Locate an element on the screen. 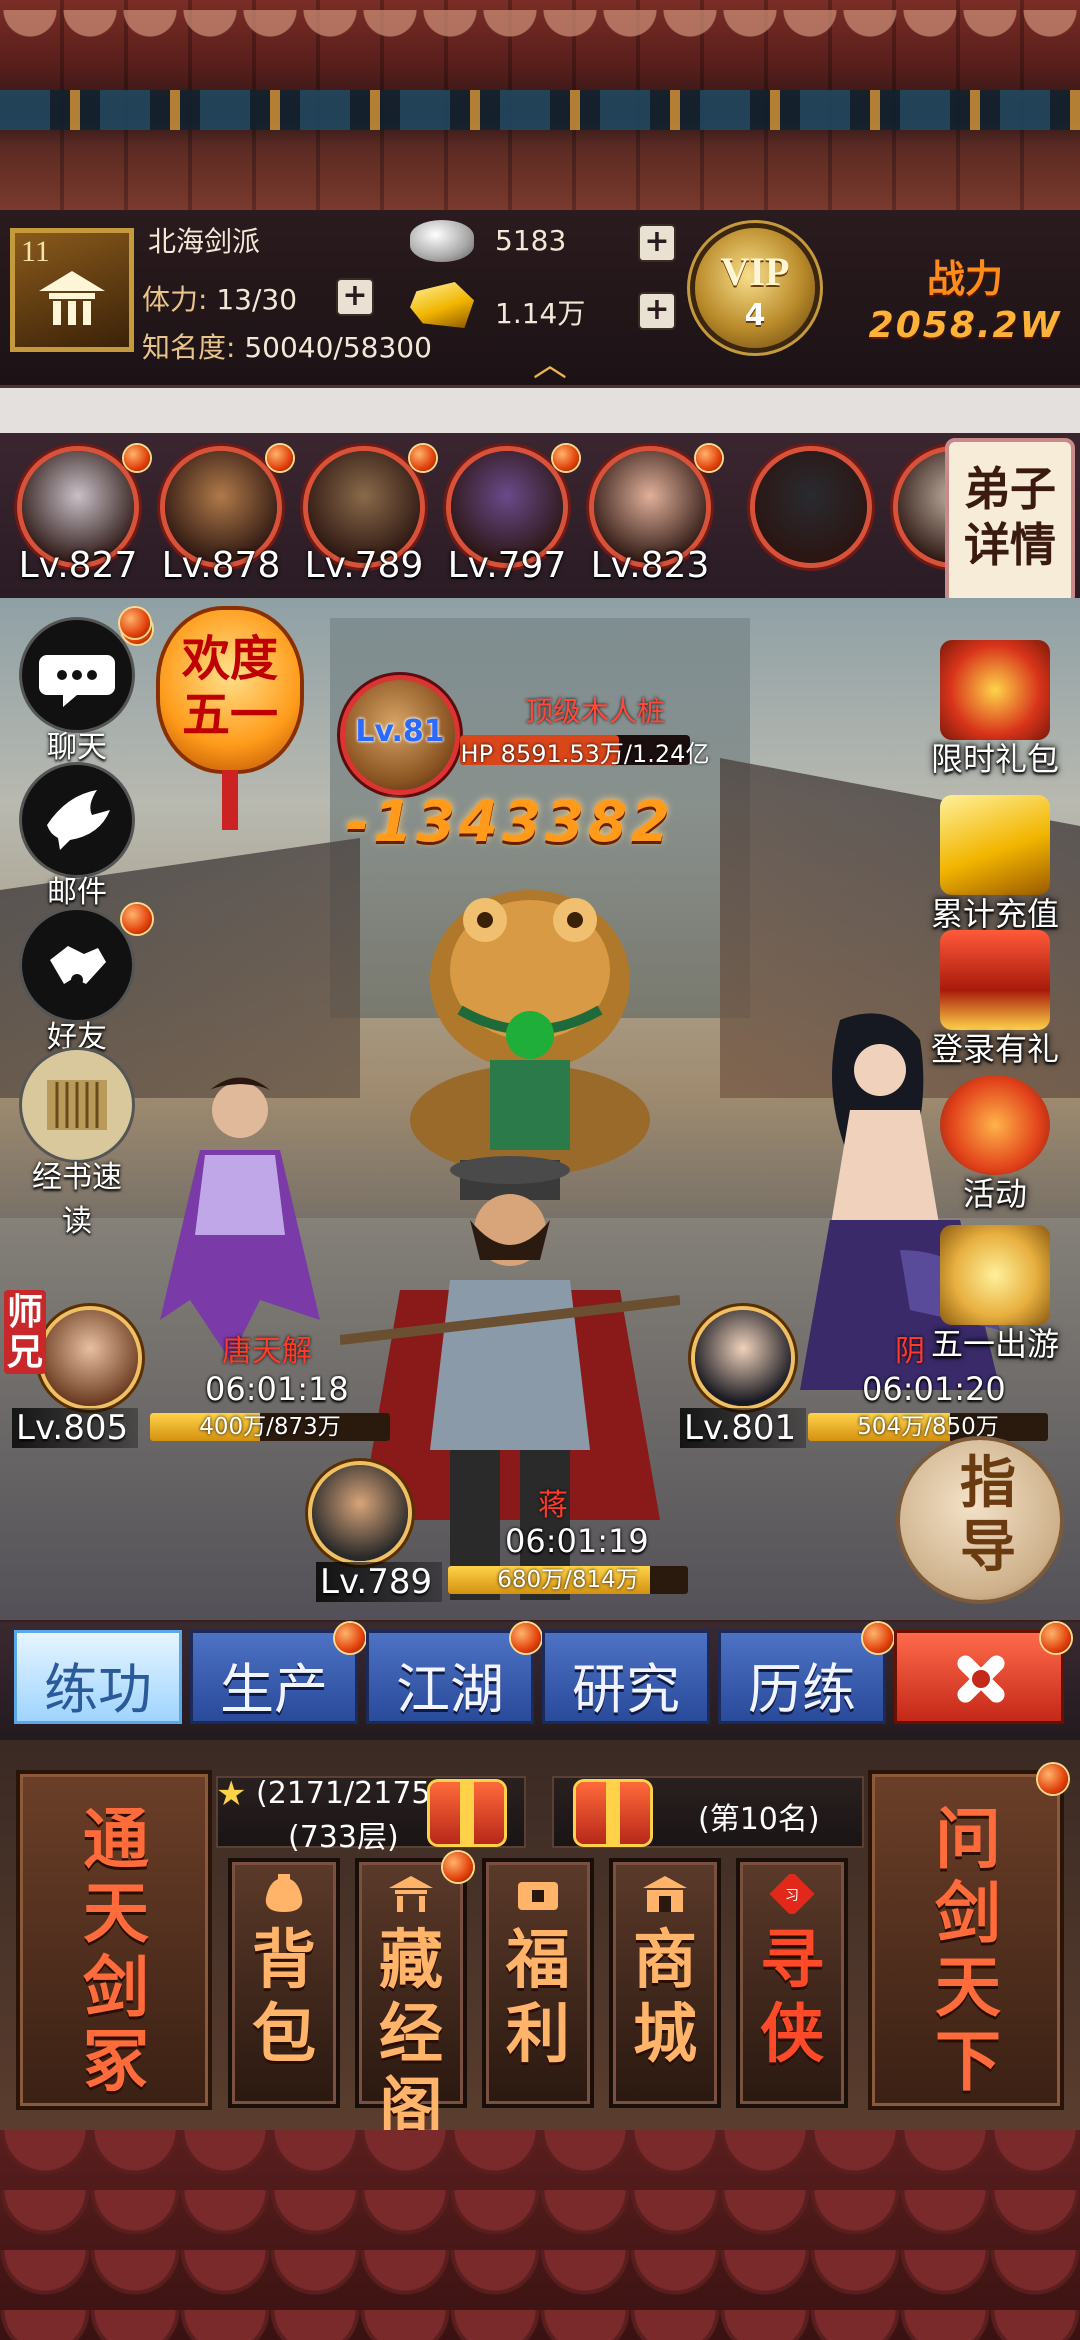 The image size is (1080, 2340). shop-label: 商城 is located at coordinates (665, 1997).